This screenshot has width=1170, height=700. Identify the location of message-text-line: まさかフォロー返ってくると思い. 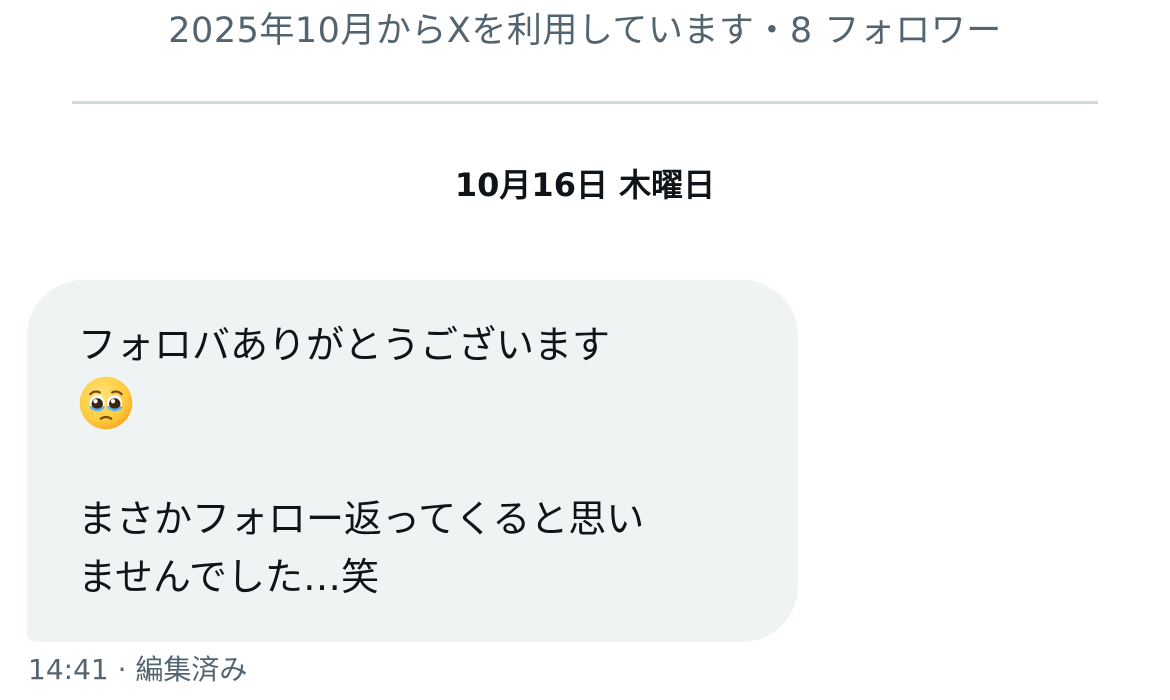
(361, 519).